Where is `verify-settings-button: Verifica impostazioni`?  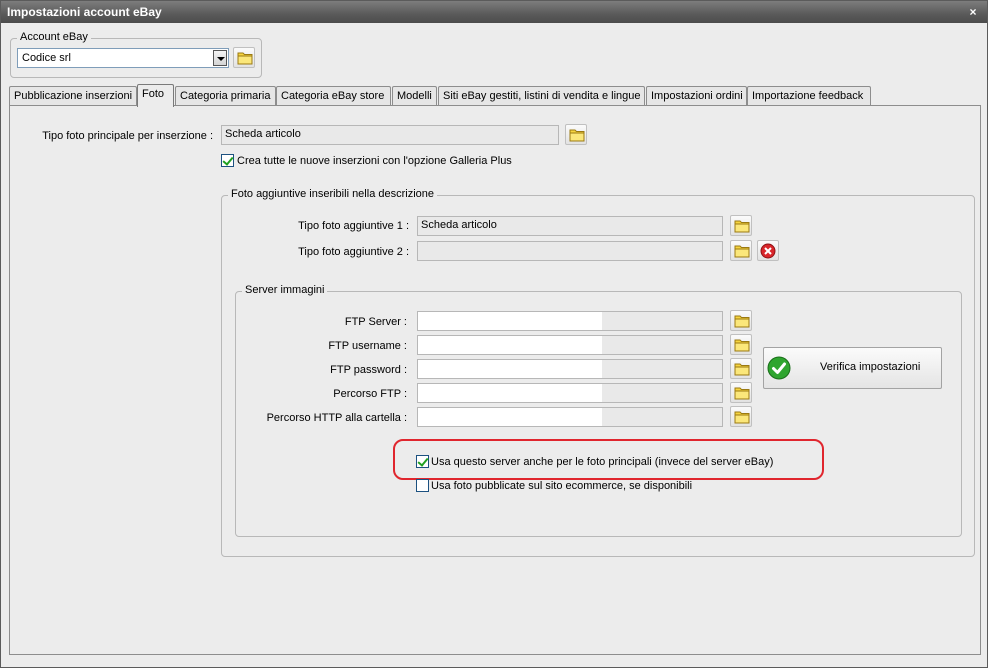 verify-settings-button: Verifica impostazioni is located at coordinates (852, 368).